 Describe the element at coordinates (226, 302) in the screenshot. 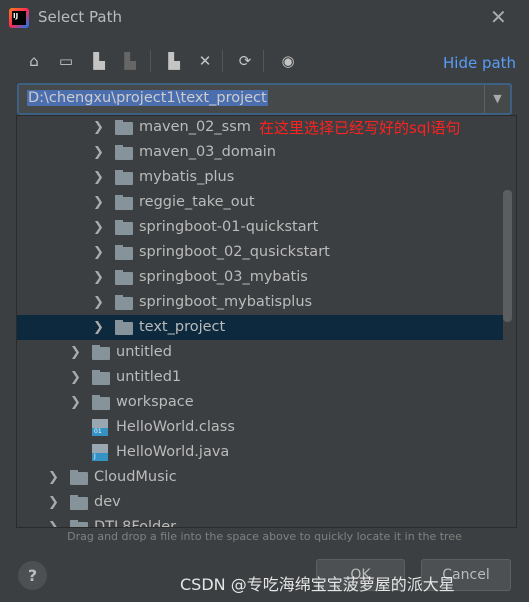

I see `tree-row-label: springboot_mybatisplus` at that location.